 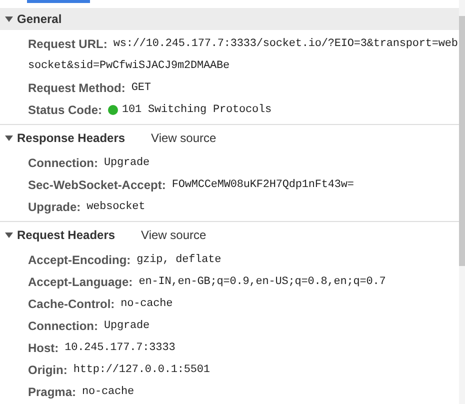 I want to click on section-header: General, so click(x=229, y=19).